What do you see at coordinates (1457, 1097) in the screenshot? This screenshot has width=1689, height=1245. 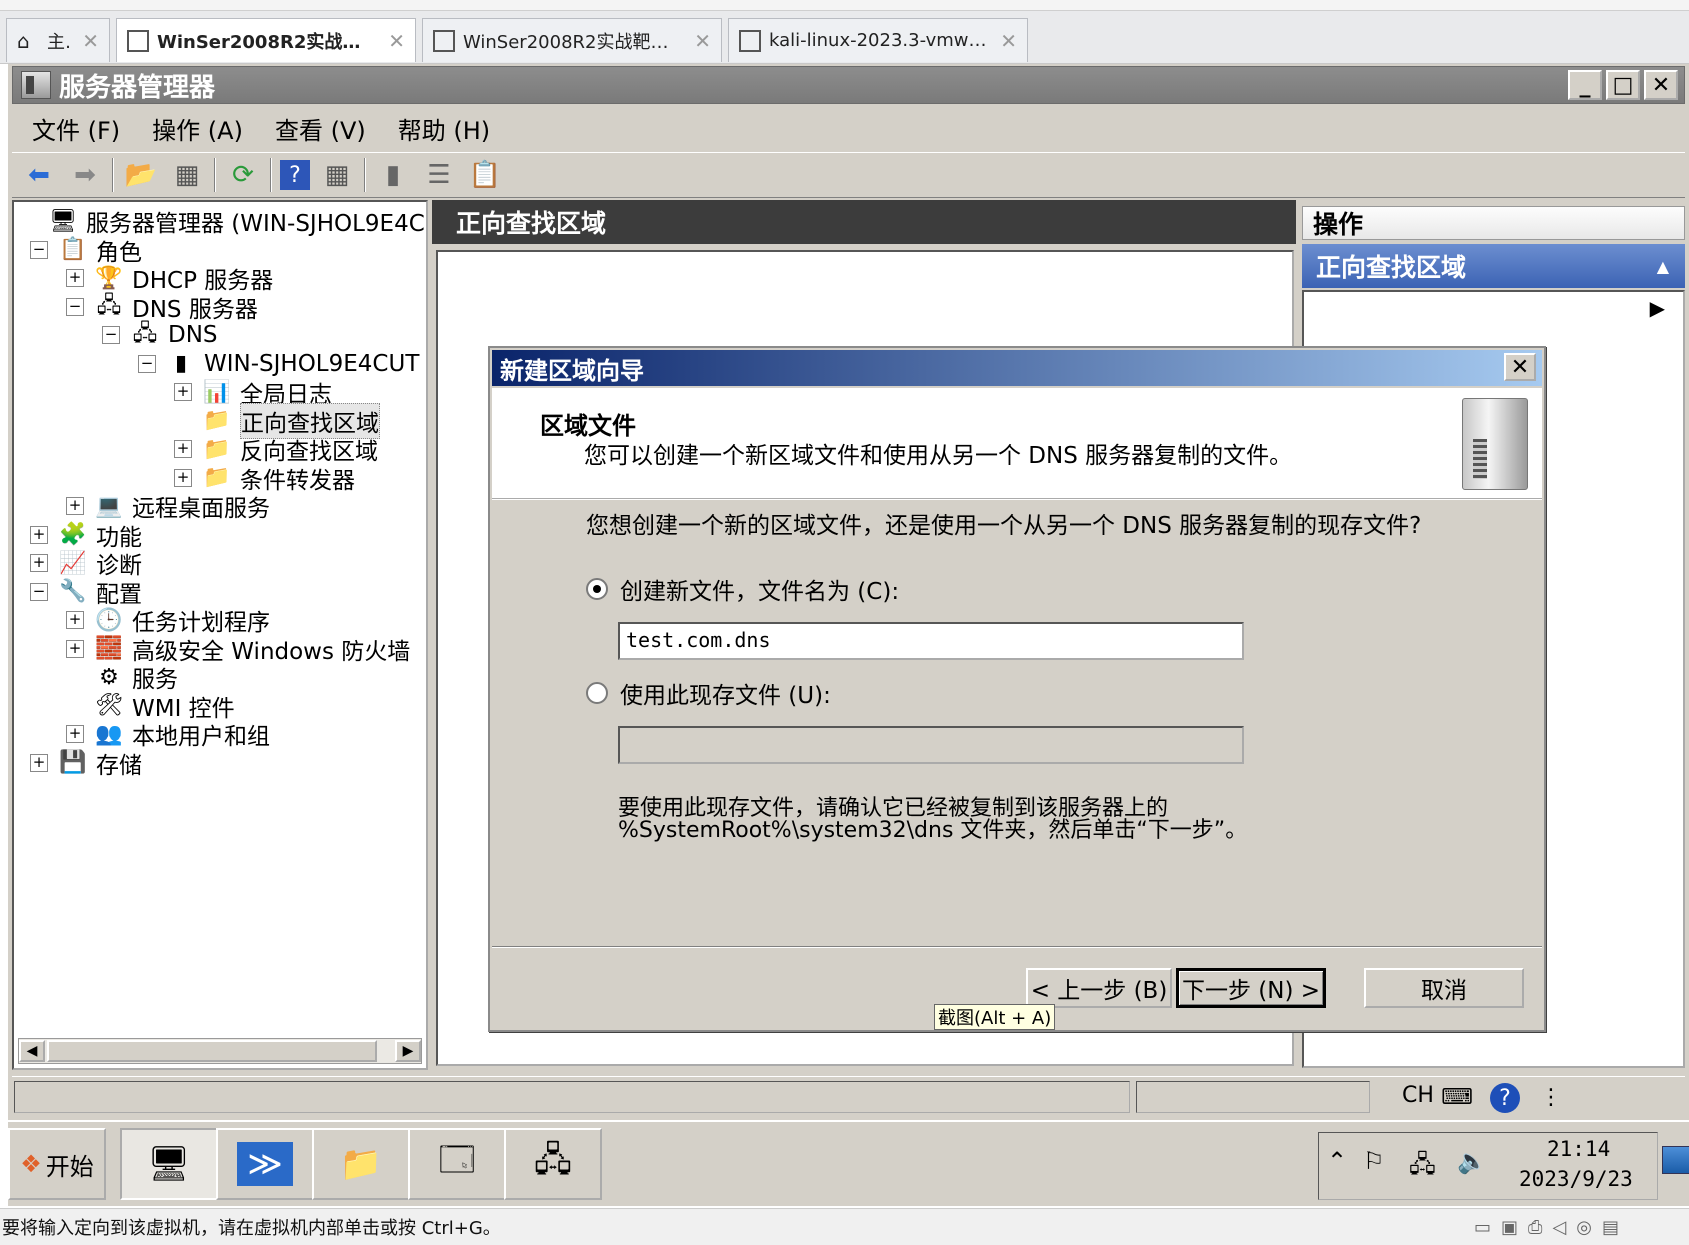 I see `keyboard-icon: ⌨` at bounding box center [1457, 1097].